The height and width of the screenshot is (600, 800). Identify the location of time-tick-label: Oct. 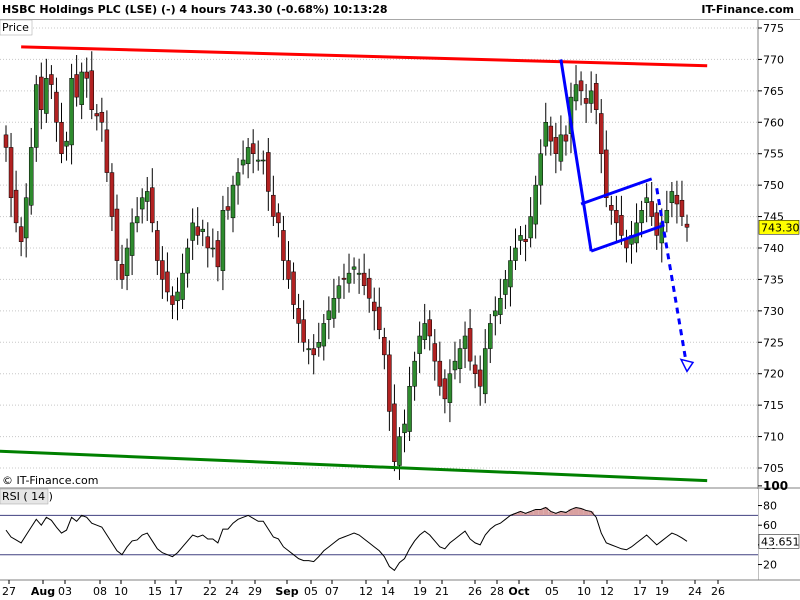
(518, 591).